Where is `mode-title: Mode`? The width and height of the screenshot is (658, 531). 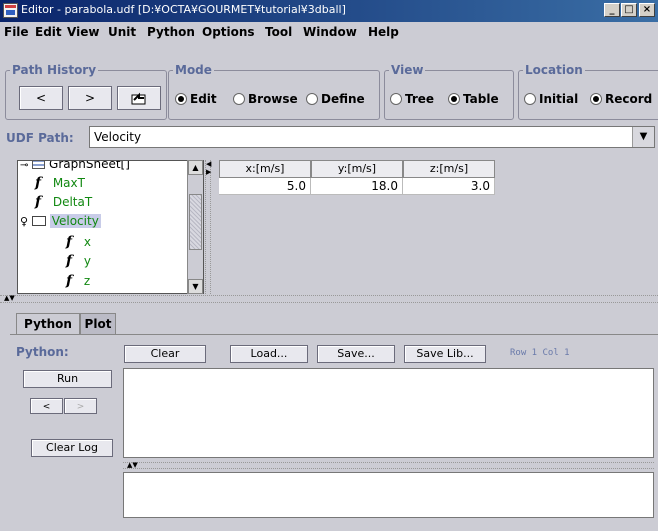 mode-title: Mode is located at coordinates (193, 70).